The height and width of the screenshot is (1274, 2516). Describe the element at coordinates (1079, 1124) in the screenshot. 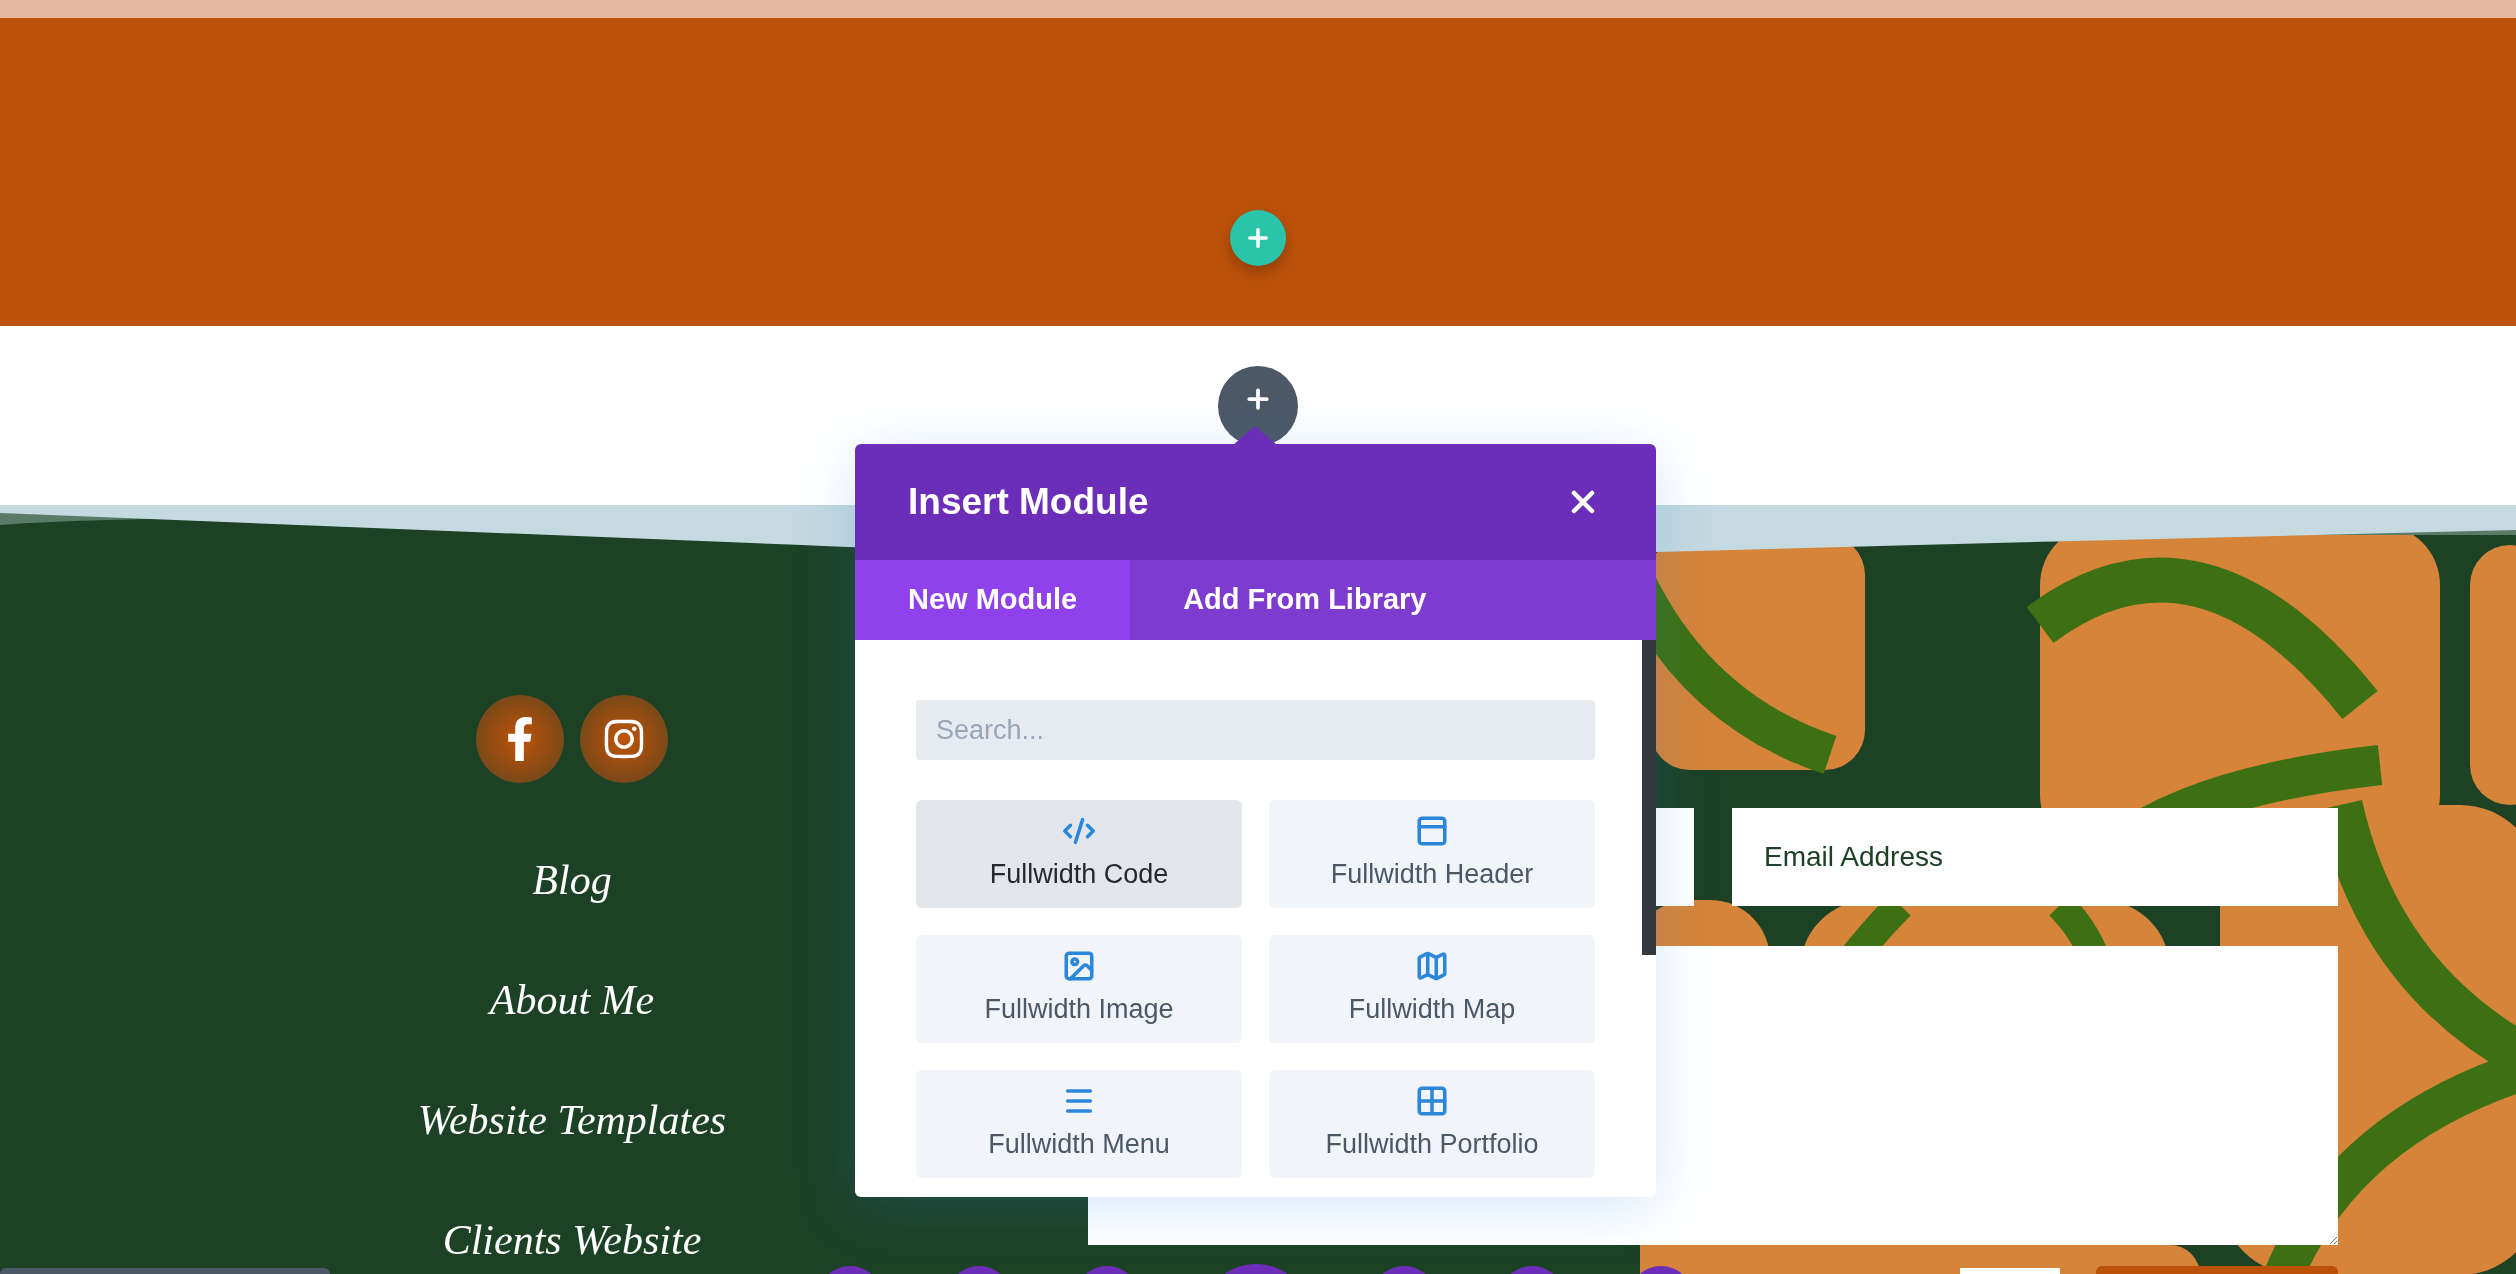

I see `module-tile: Fullwidth Menu` at that location.